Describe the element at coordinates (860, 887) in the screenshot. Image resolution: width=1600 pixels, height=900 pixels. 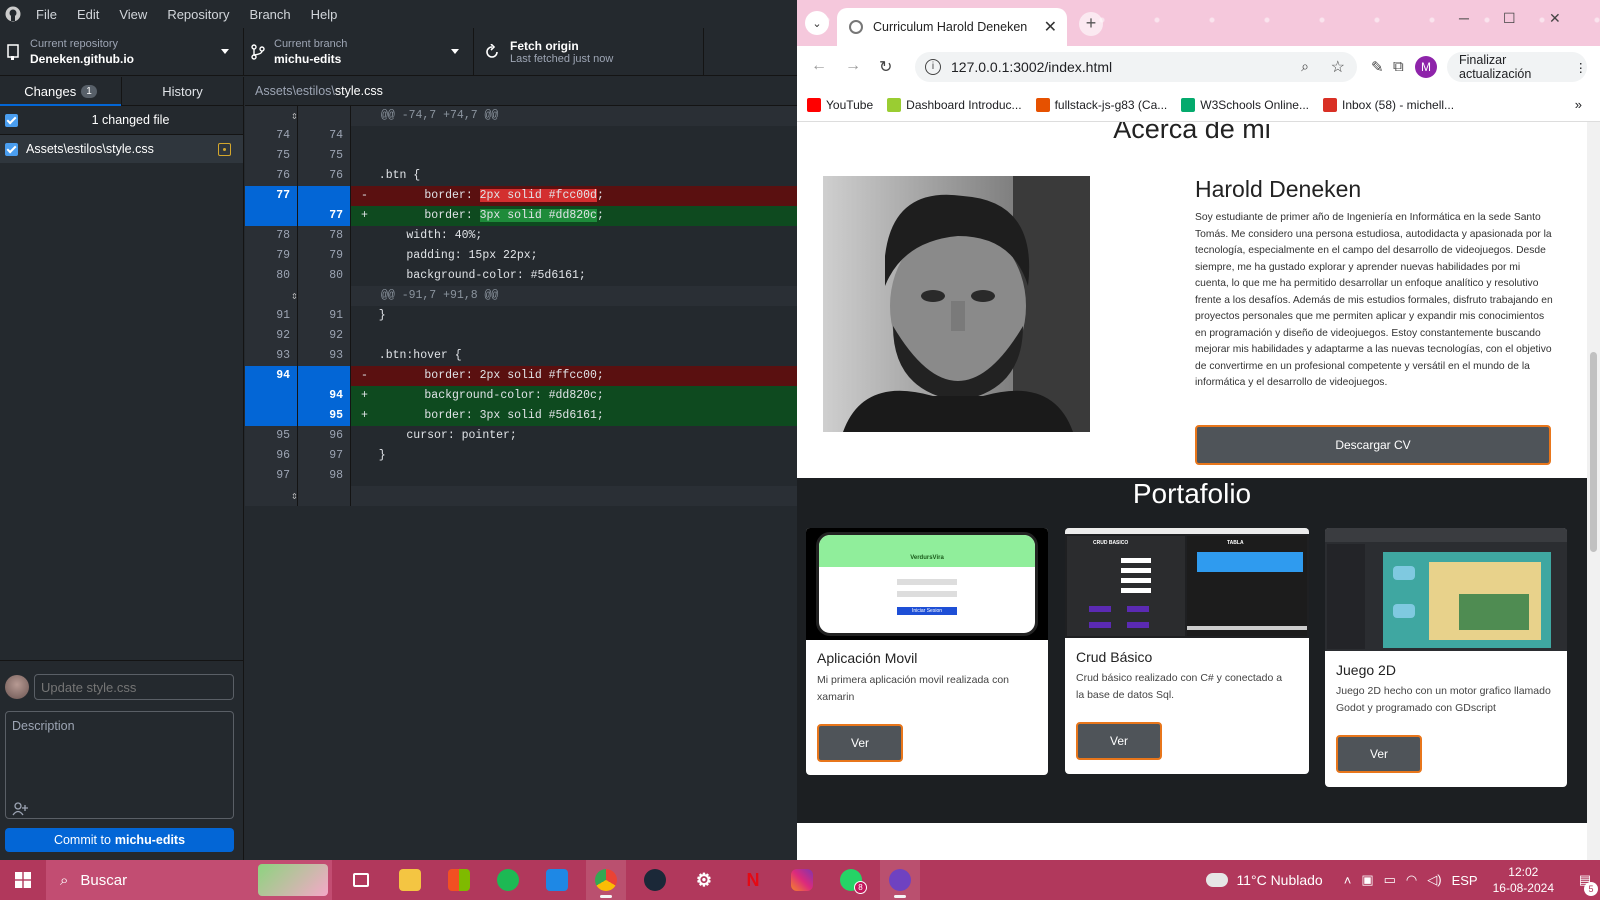
I see `whatsapp-badge: 8` at that location.